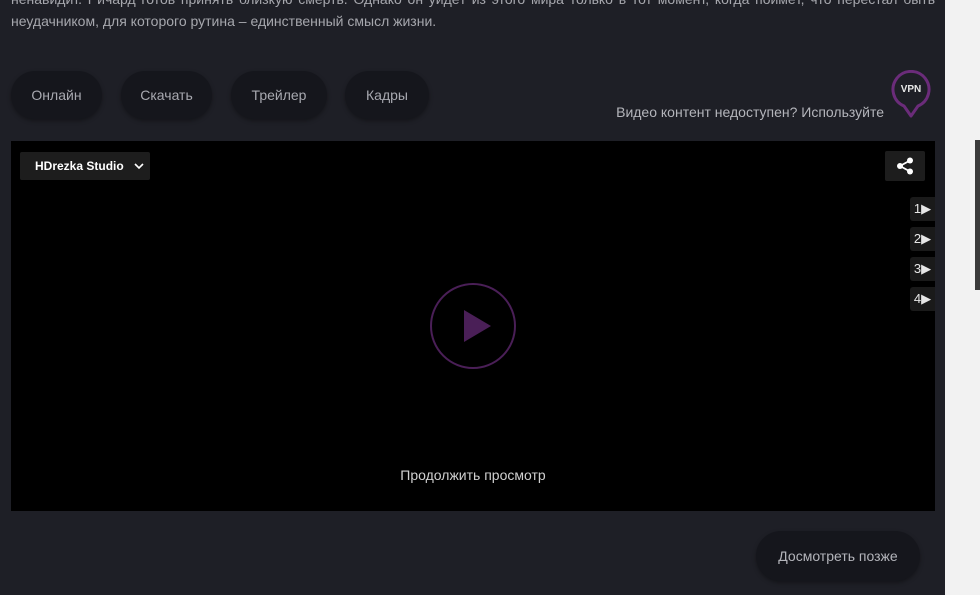 The image size is (980, 595). I want to click on vpn-badge: VPN, so click(911, 93).